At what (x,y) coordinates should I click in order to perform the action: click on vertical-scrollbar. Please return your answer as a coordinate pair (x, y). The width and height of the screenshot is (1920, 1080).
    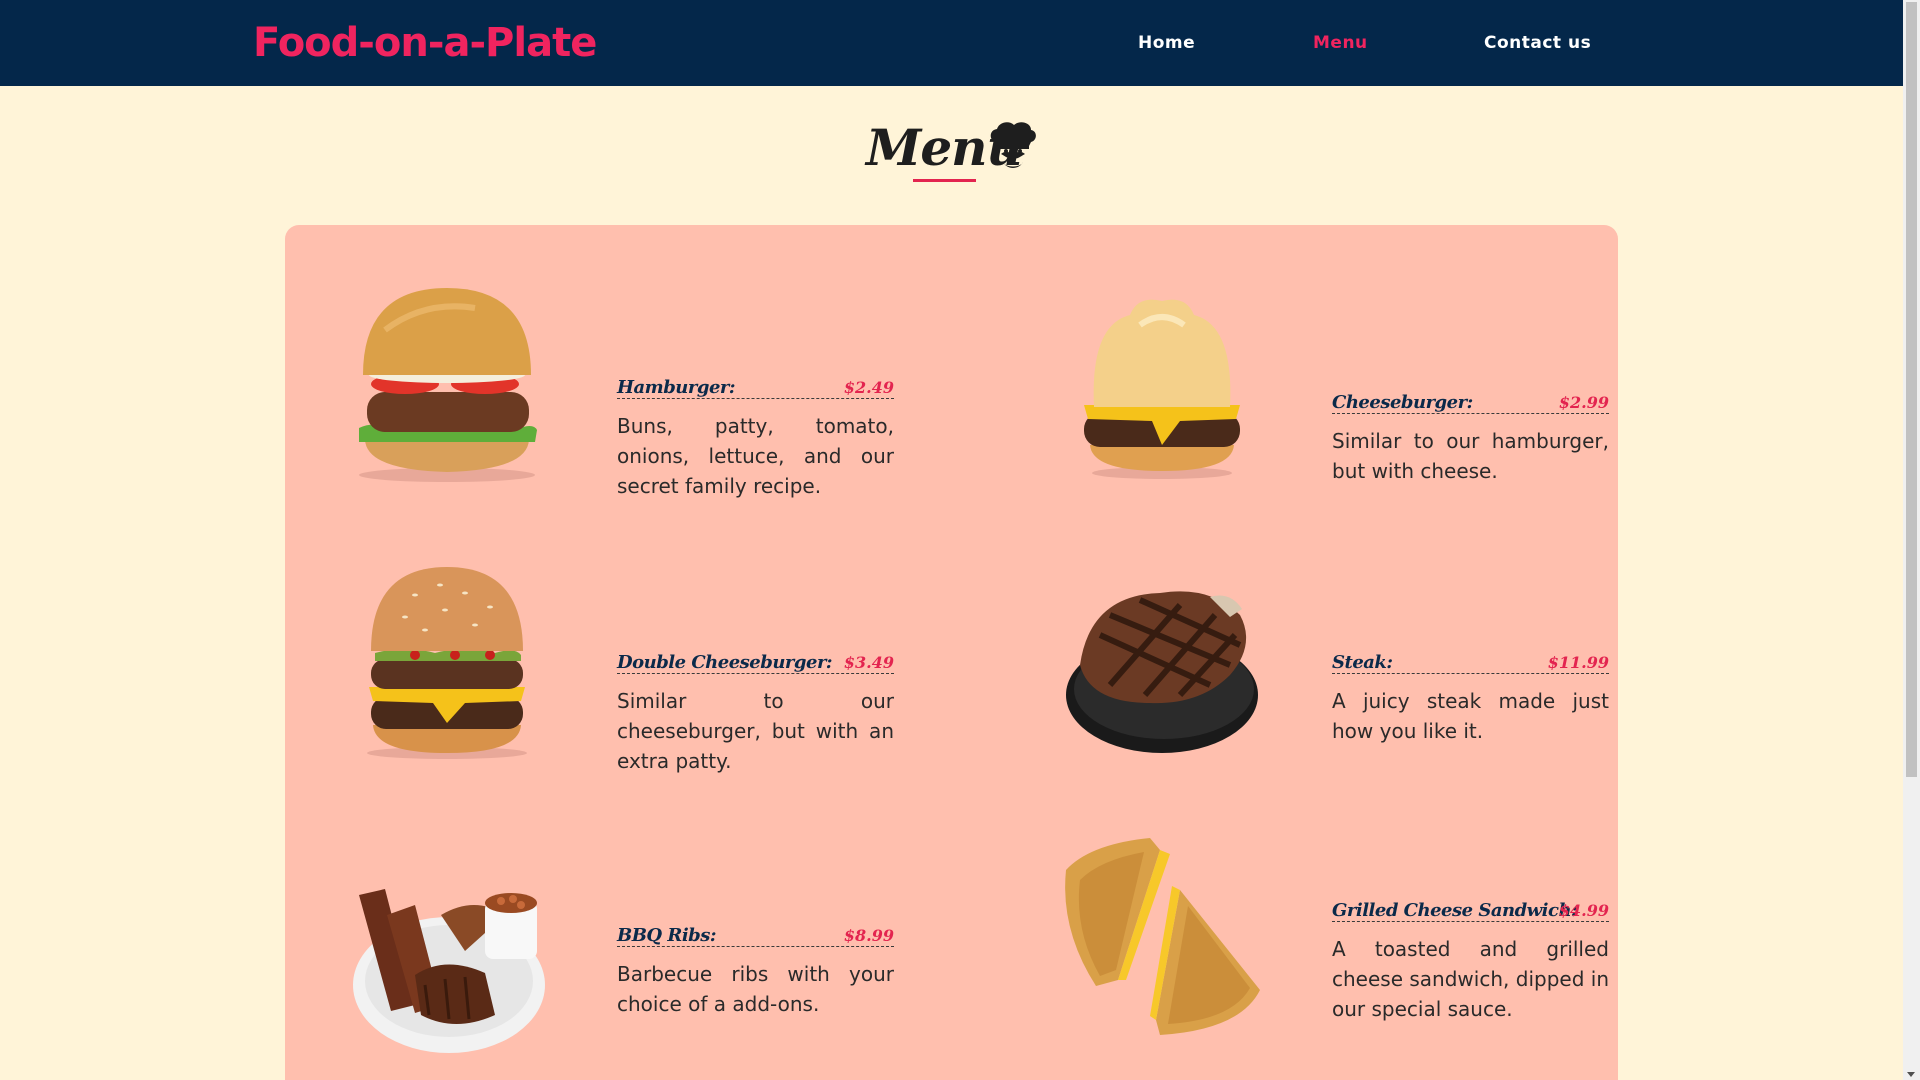
    Looking at the image, I should click on (1911, 540).